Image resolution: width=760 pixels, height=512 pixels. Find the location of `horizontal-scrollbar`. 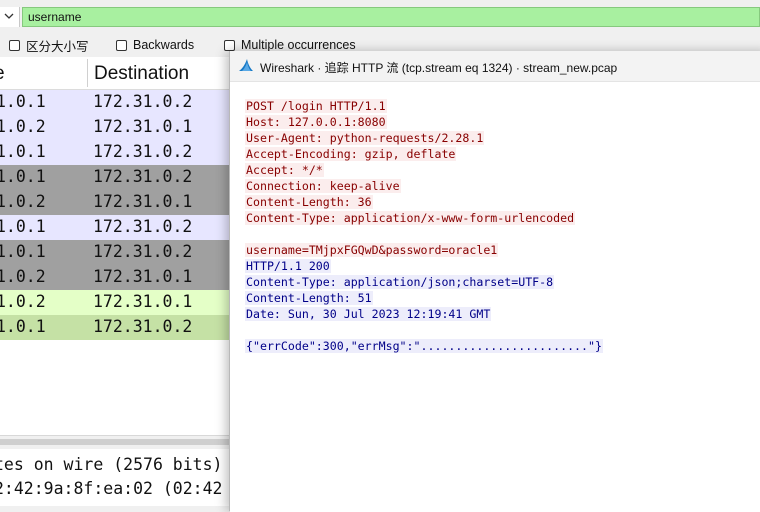

horizontal-scrollbar is located at coordinates (115, 442).